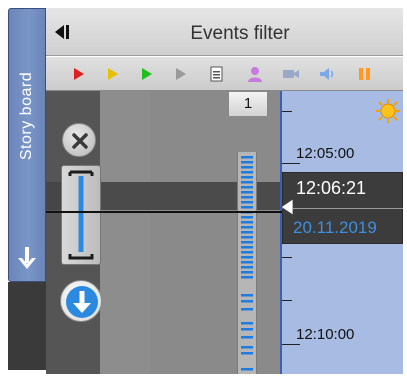  Describe the element at coordinates (81, 215) in the screenshot. I see `zoom-range-icon` at that location.